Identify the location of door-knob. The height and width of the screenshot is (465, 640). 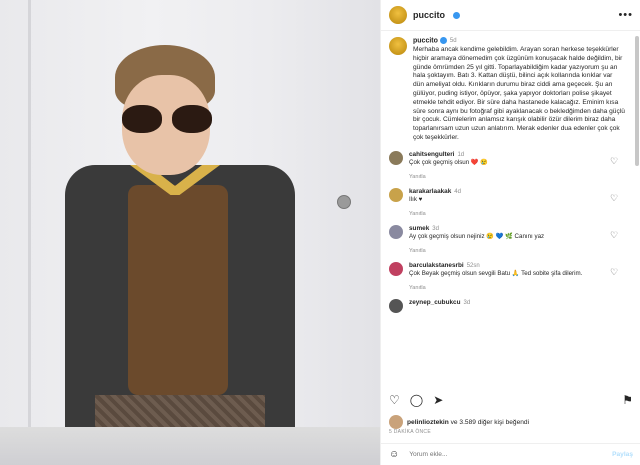
(344, 202).